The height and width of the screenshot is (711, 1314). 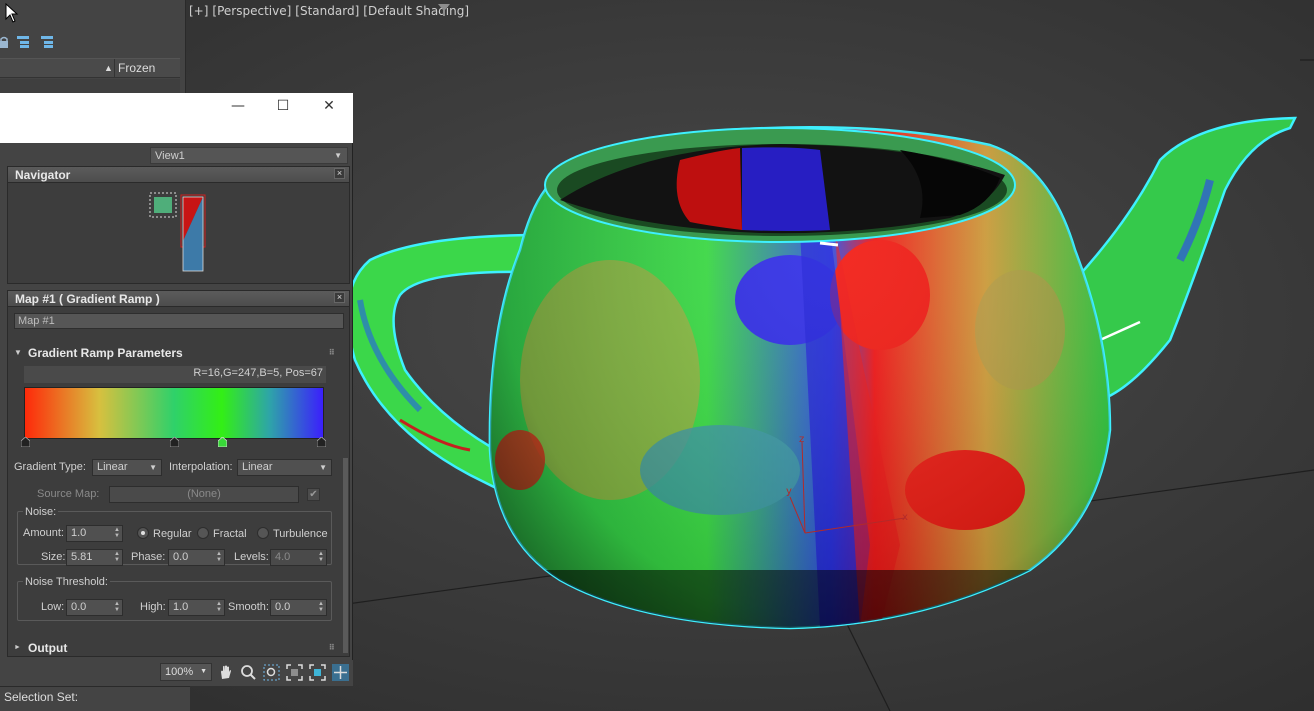 What do you see at coordinates (90, 86) in the screenshot?
I see `scene-explorer-list` at bounding box center [90, 86].